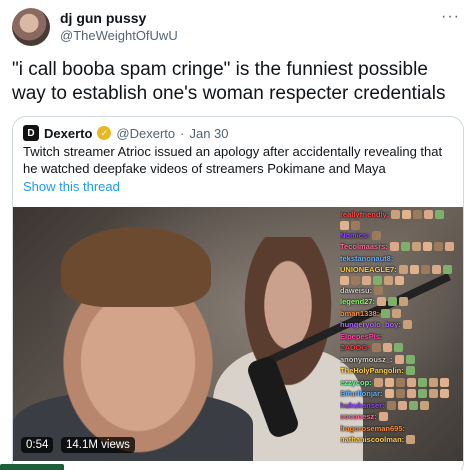 The height and width of the screenshot is (470, 474). Describe the element at coordinates (360, 313) in the screenshot. I see `chat-username: bman1338:` at that location.